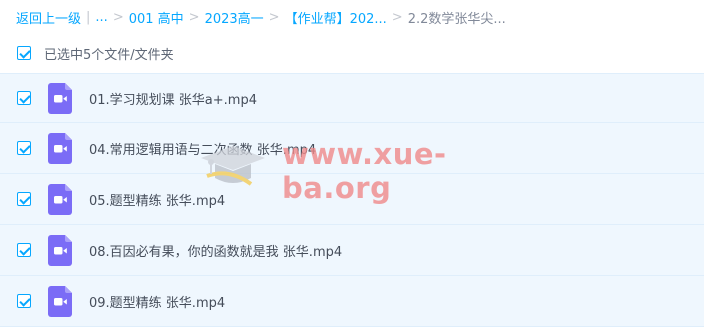 This screenshot has width=704, height=336. I want to click on breadcrumb-item-001: 001 高中, so click(156, 17).